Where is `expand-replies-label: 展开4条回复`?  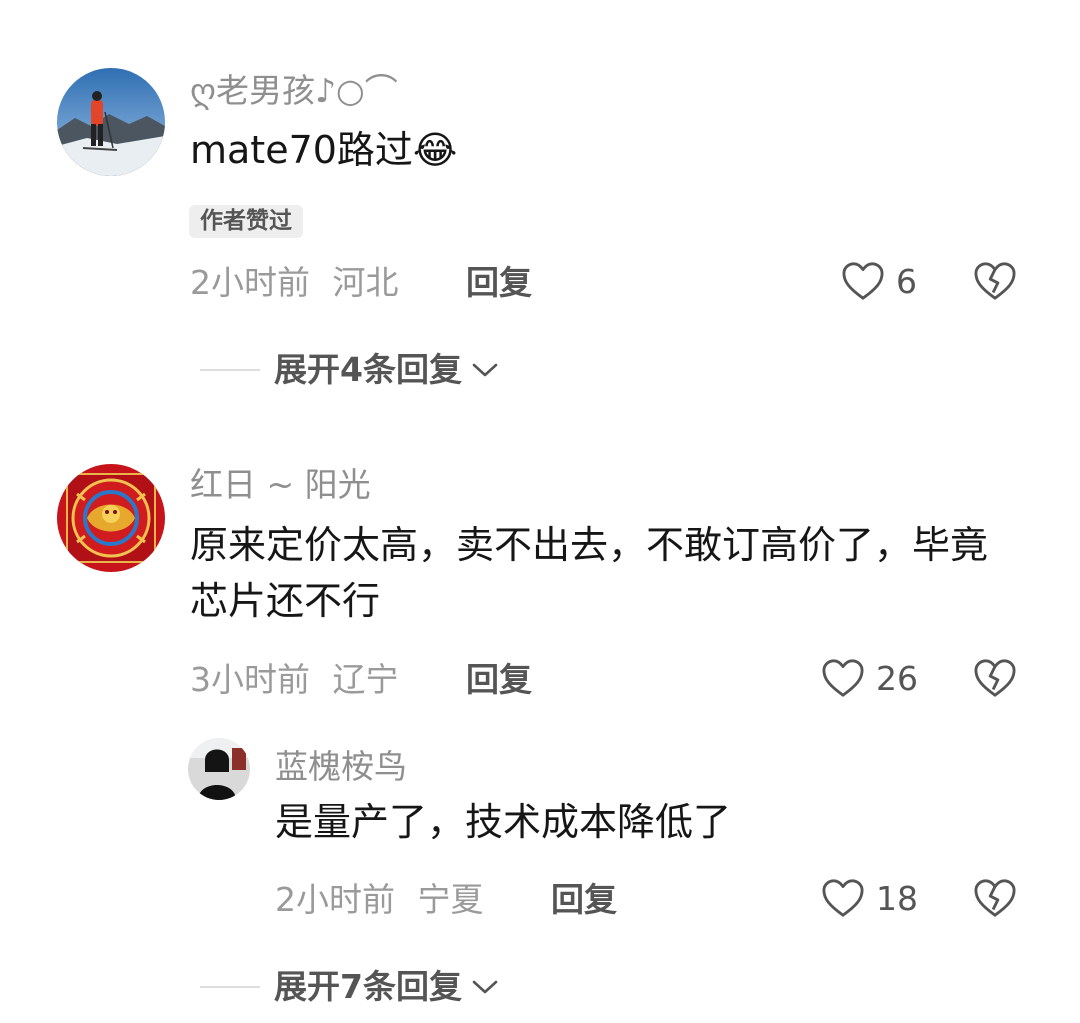 expand-replies-label: 展开4条回复 is located at coordinates (368, 369).